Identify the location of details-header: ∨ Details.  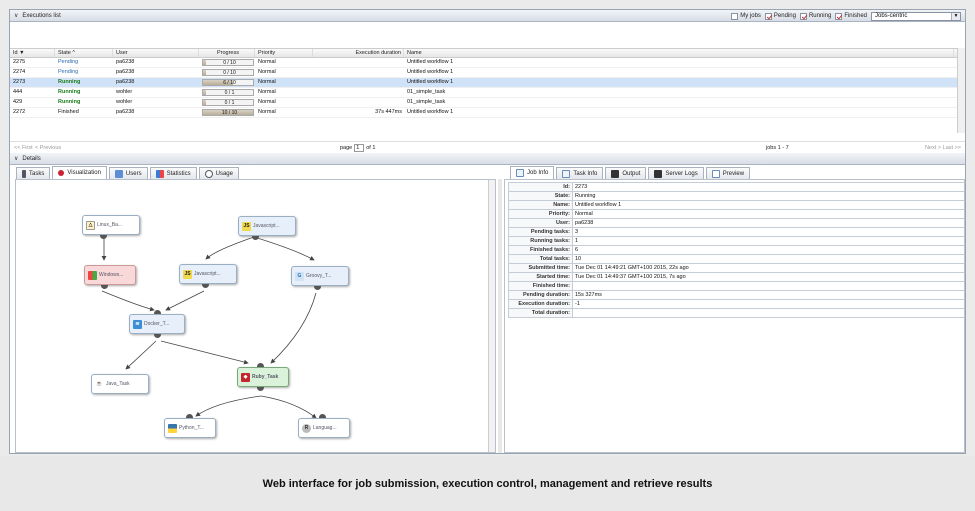
(487, 159).